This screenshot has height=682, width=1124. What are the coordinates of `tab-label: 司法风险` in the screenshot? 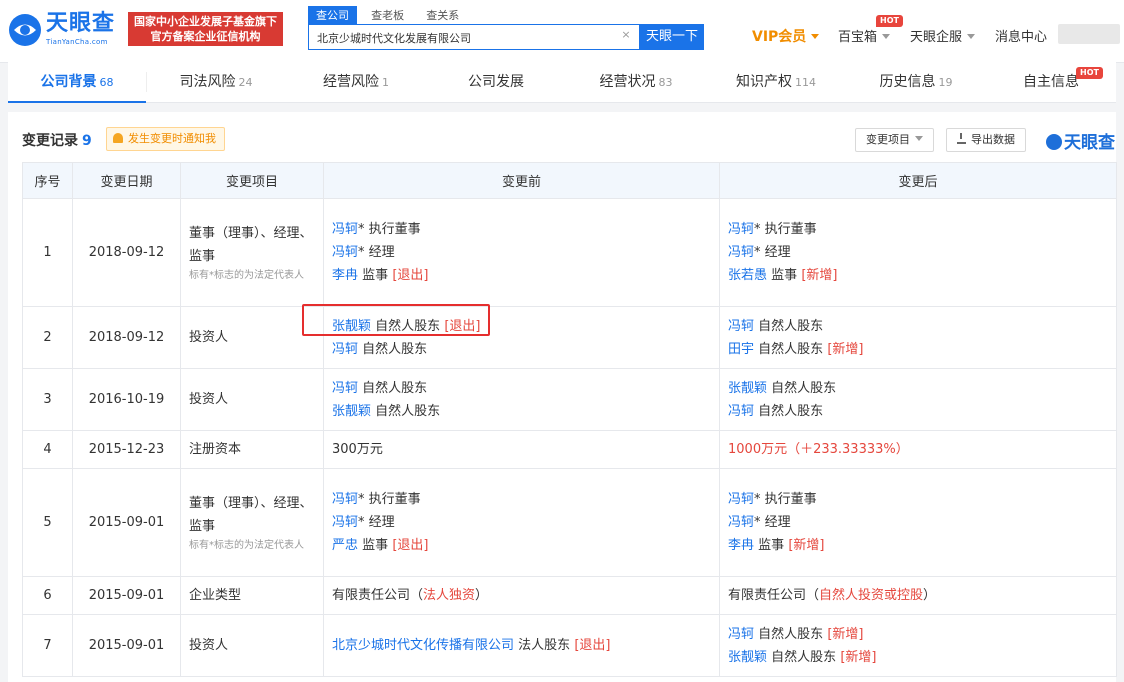 It's located at (207, 82).